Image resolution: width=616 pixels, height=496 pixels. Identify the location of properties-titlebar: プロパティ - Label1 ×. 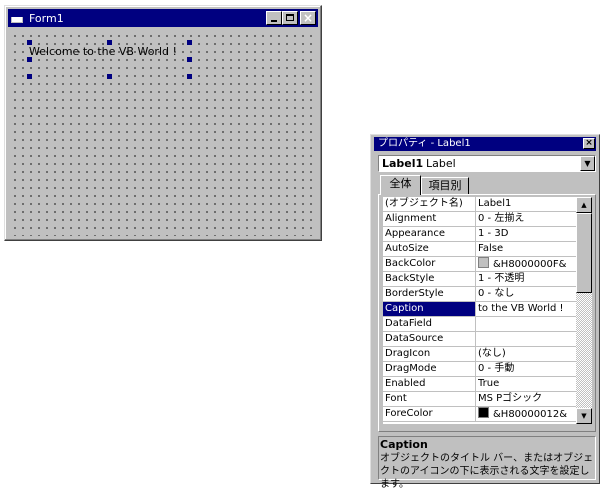
(485, 144).